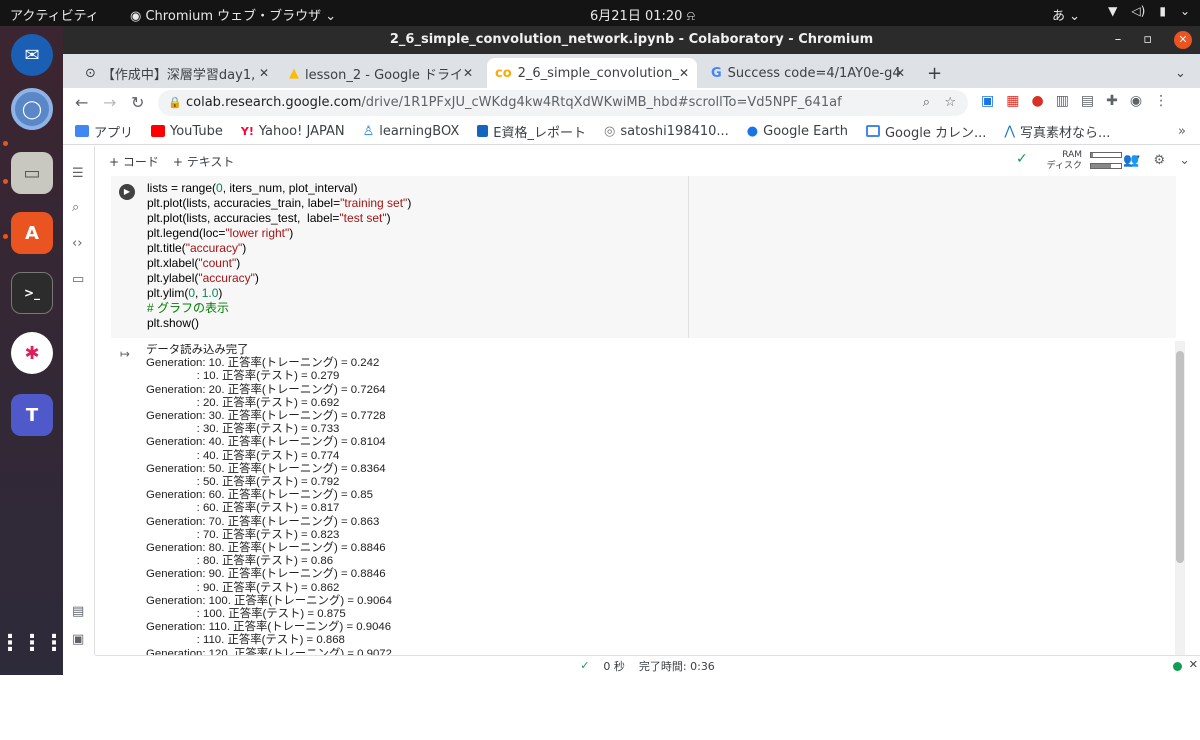  I want to click on thunderbird-icon: ✉, so click(32, 55).